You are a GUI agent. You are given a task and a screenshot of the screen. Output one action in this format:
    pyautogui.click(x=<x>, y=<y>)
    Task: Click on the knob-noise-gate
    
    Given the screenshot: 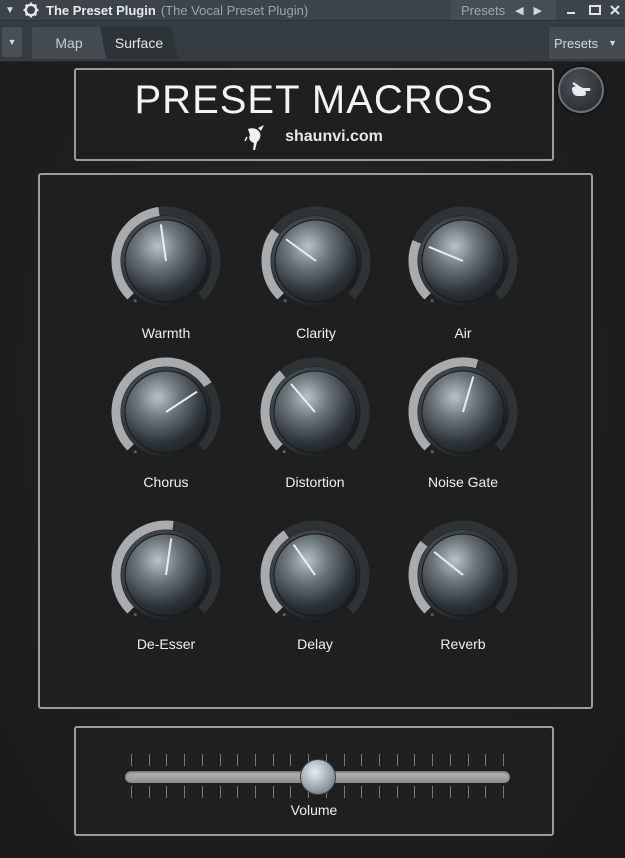 What is the action you would take?
    pyautogui.click(x=463, y=412)
    